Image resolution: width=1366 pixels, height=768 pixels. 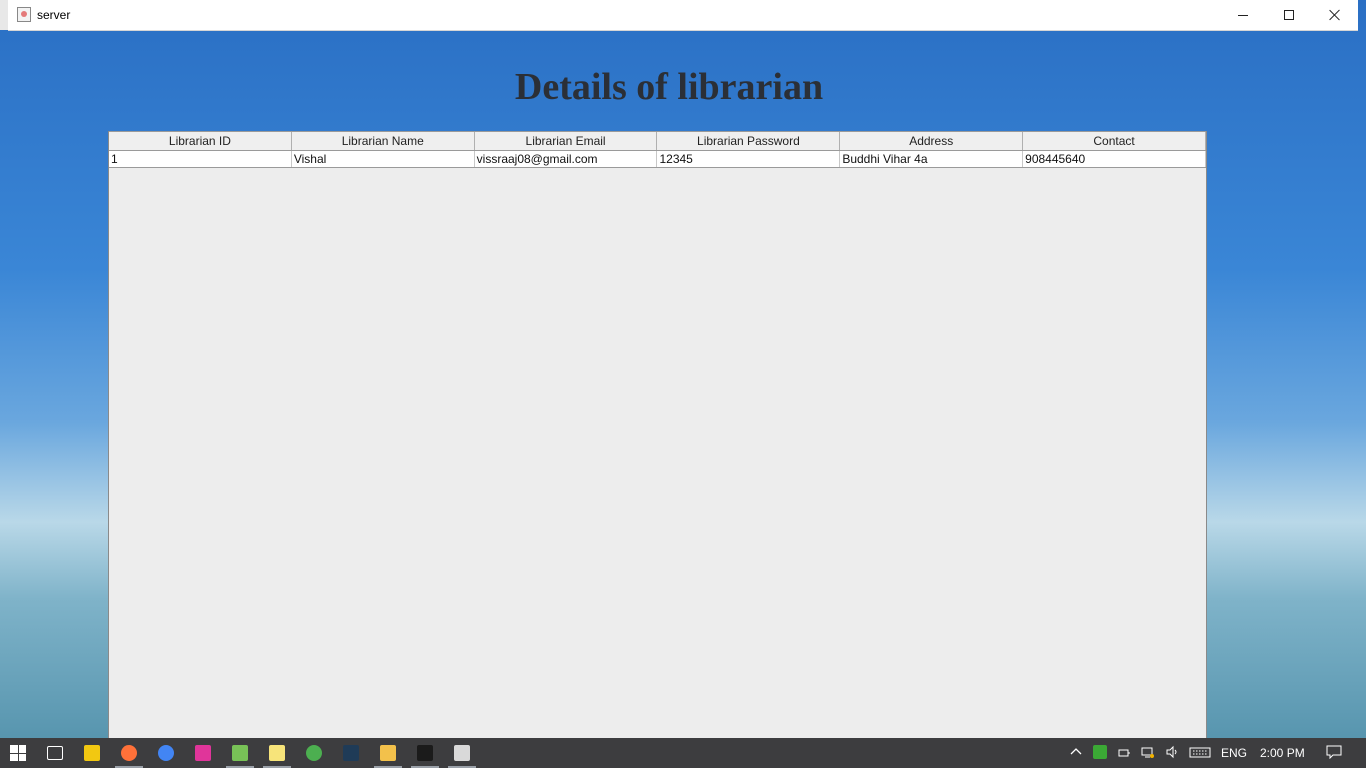 I want to click on cell-address: Buddhi Vihar 4a, so click(x=932, y=159).